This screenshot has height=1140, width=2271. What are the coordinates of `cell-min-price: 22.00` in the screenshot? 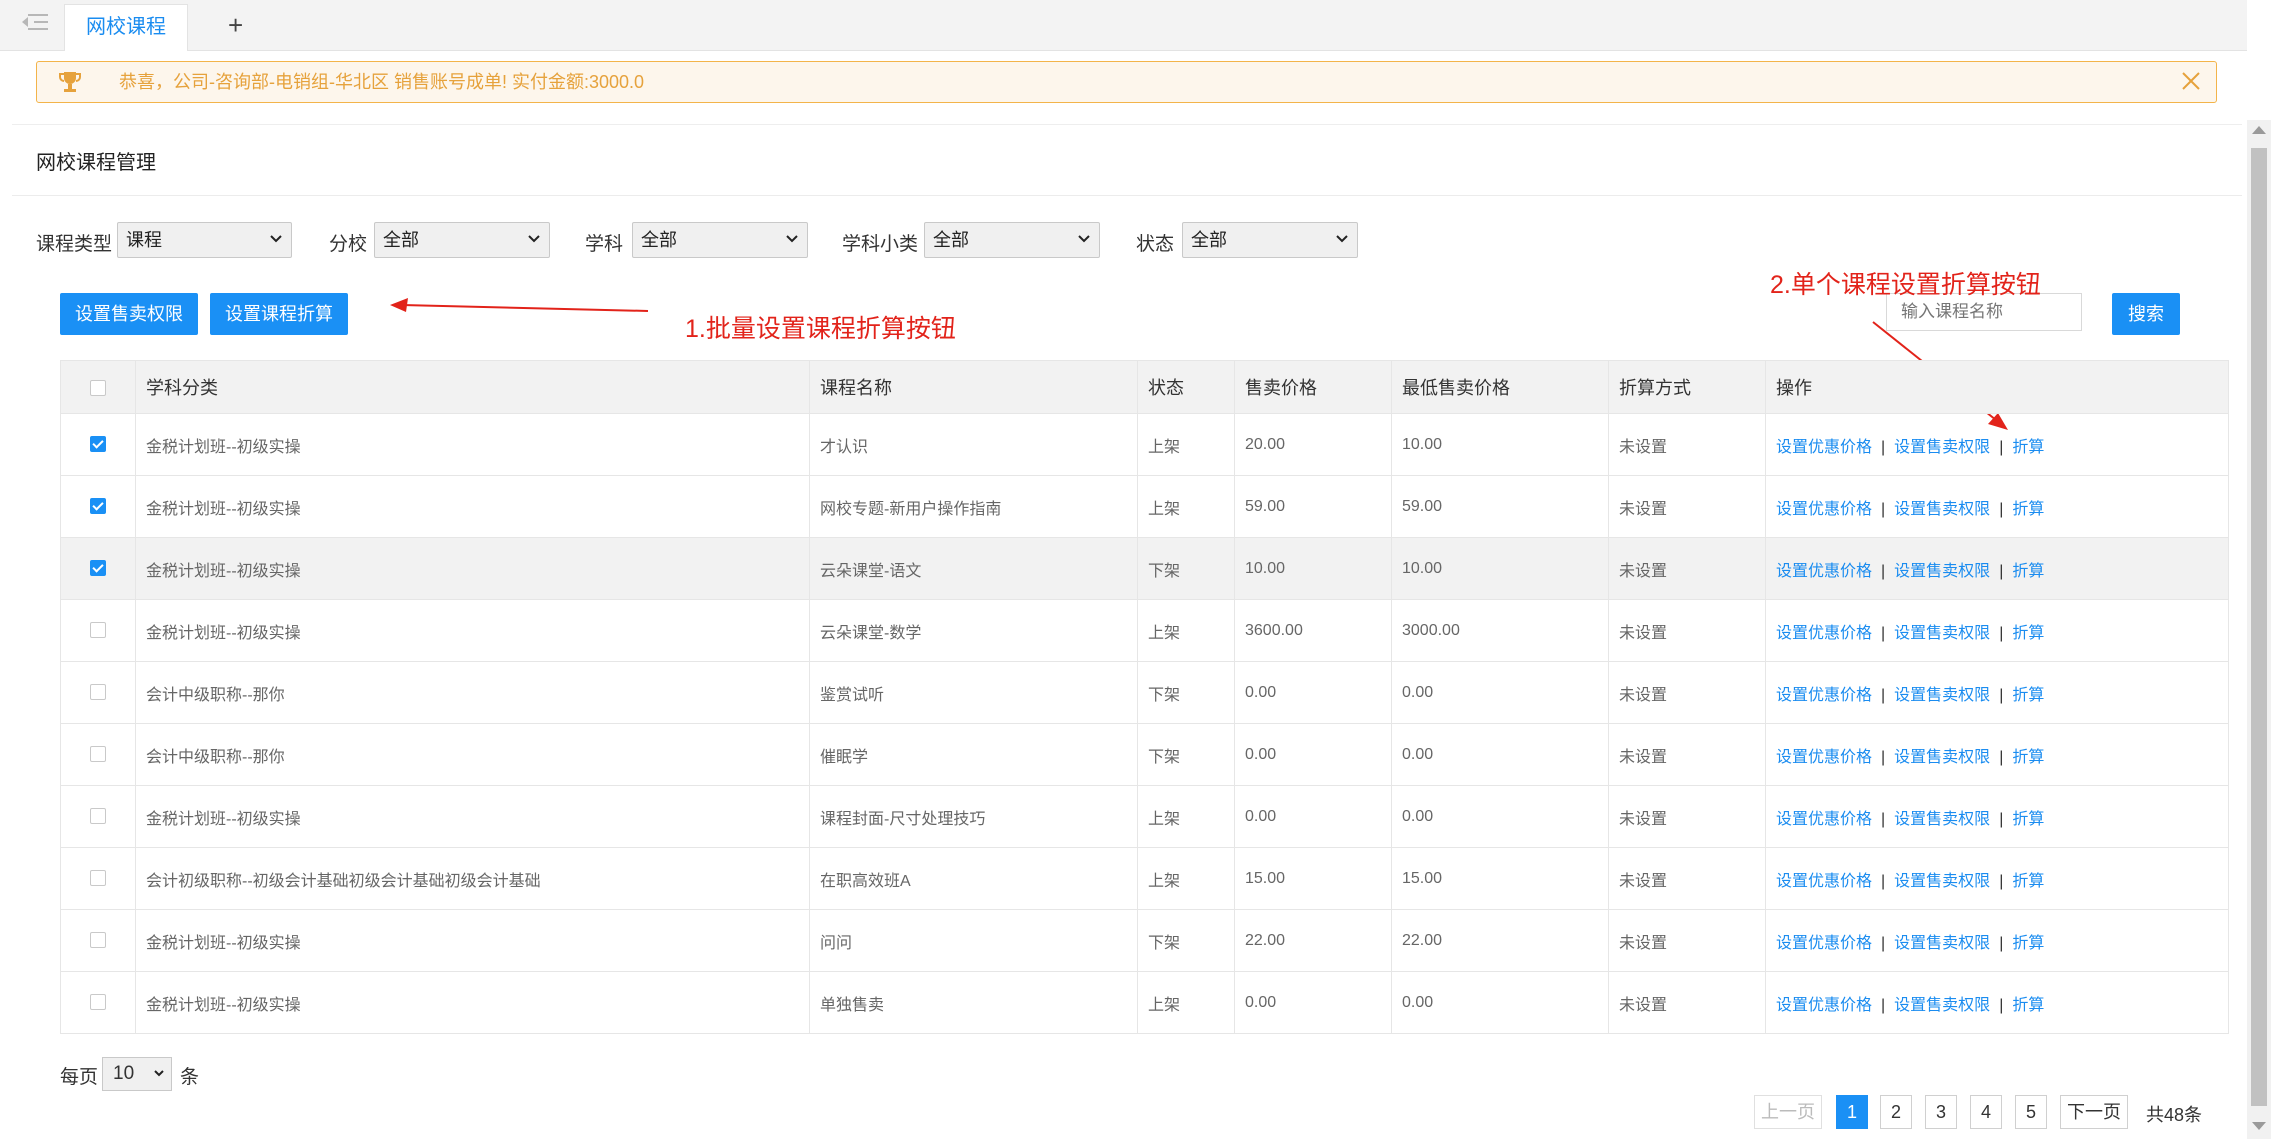 It's located at (1500, 940).